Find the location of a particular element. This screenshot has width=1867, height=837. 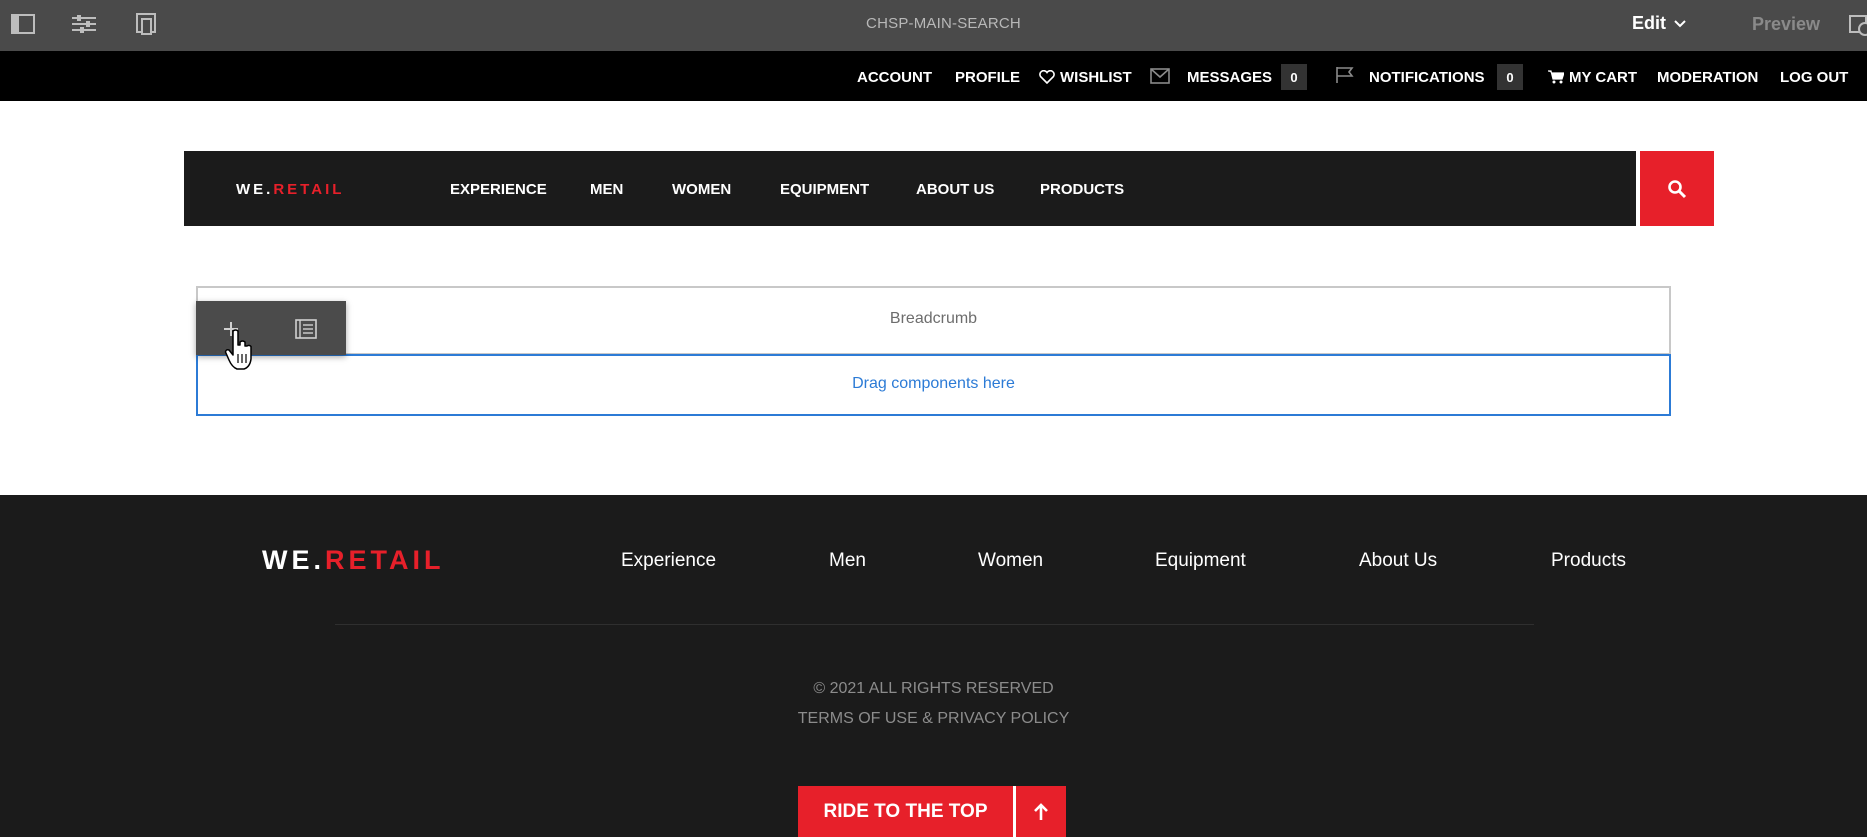

copyright-text: © 2021 ALL RIGHTS RESERVED is located at coordinates (933, 688).